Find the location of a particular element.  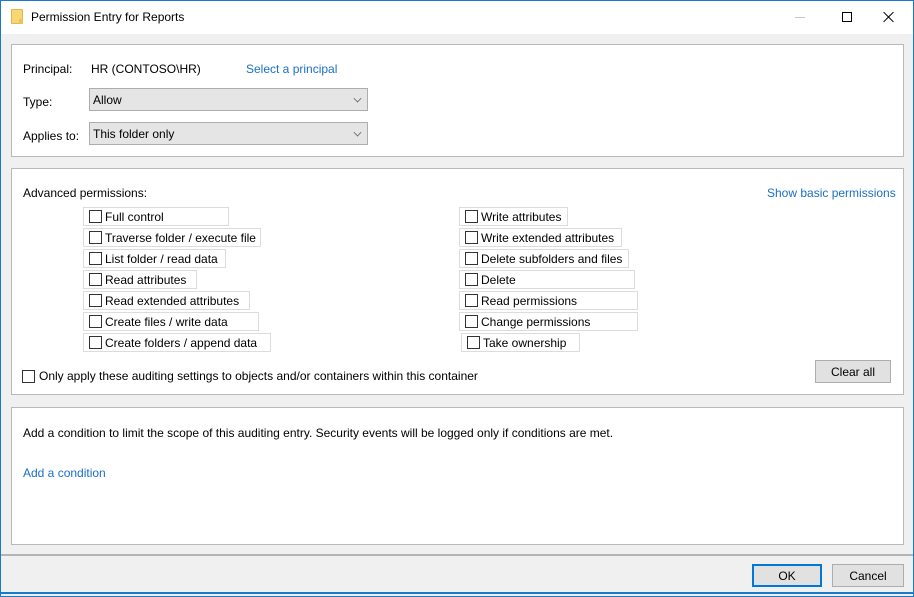

permission-checkbox-change-permissions: Change permissions is located at coordinates (548, 321).